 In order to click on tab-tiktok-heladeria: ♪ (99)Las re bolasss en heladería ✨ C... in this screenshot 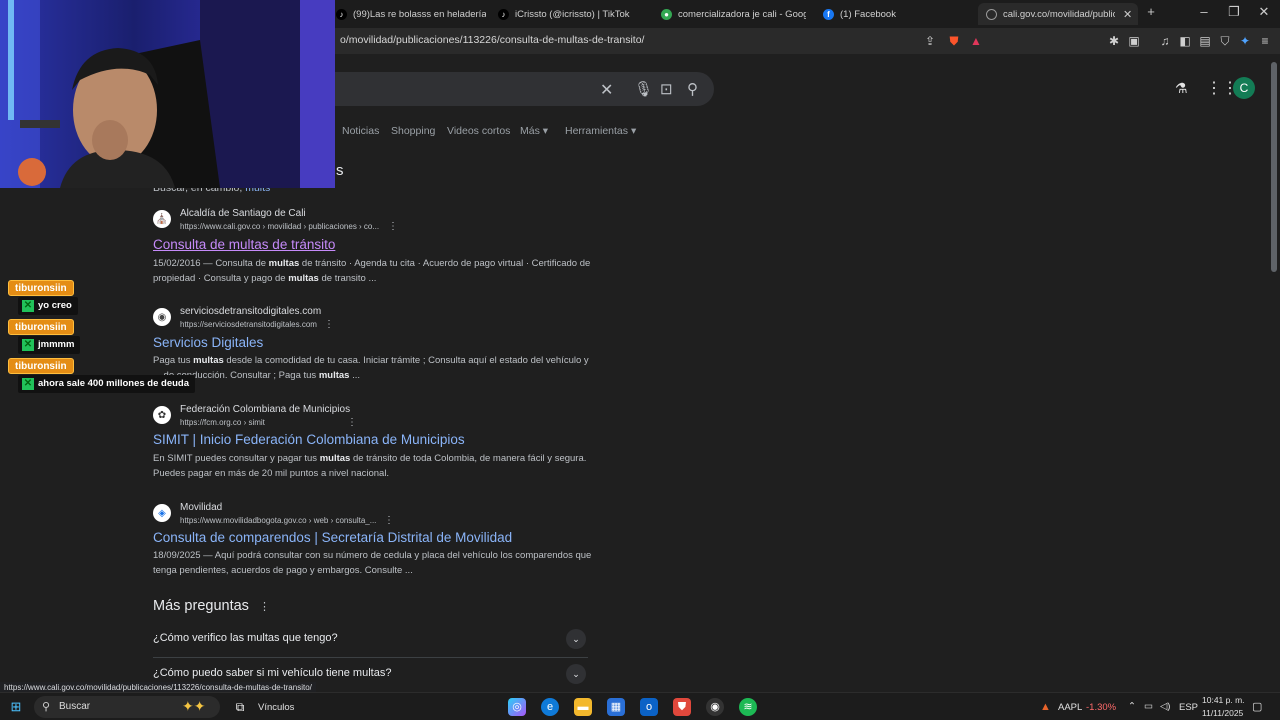, I will do `click(411, 14)`.